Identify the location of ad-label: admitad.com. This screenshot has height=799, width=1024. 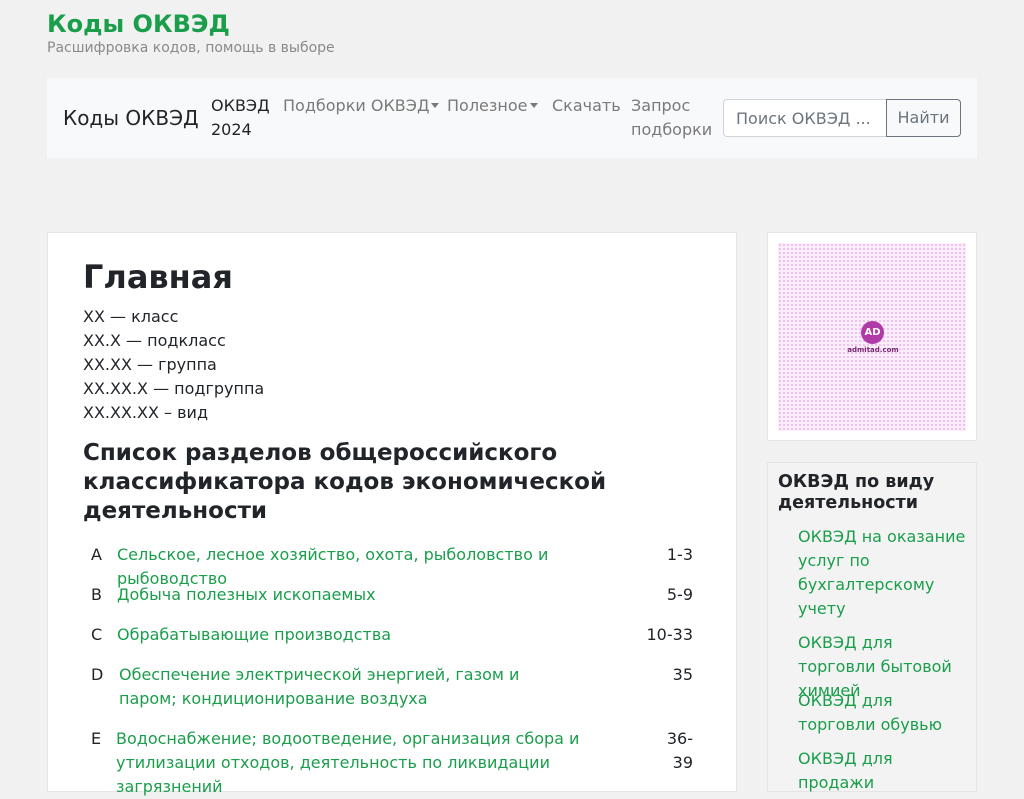
(873, 350).